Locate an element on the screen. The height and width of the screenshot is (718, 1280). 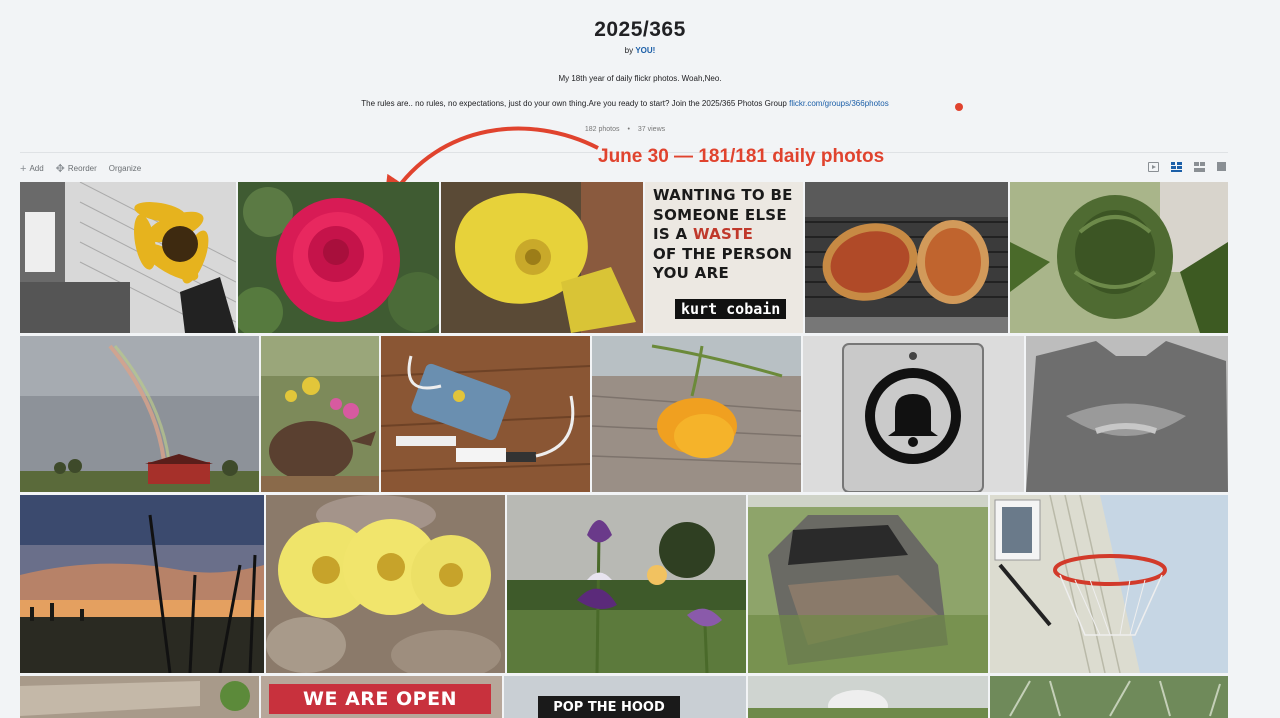
bell-sign-image is located at coordinates (913, 414).